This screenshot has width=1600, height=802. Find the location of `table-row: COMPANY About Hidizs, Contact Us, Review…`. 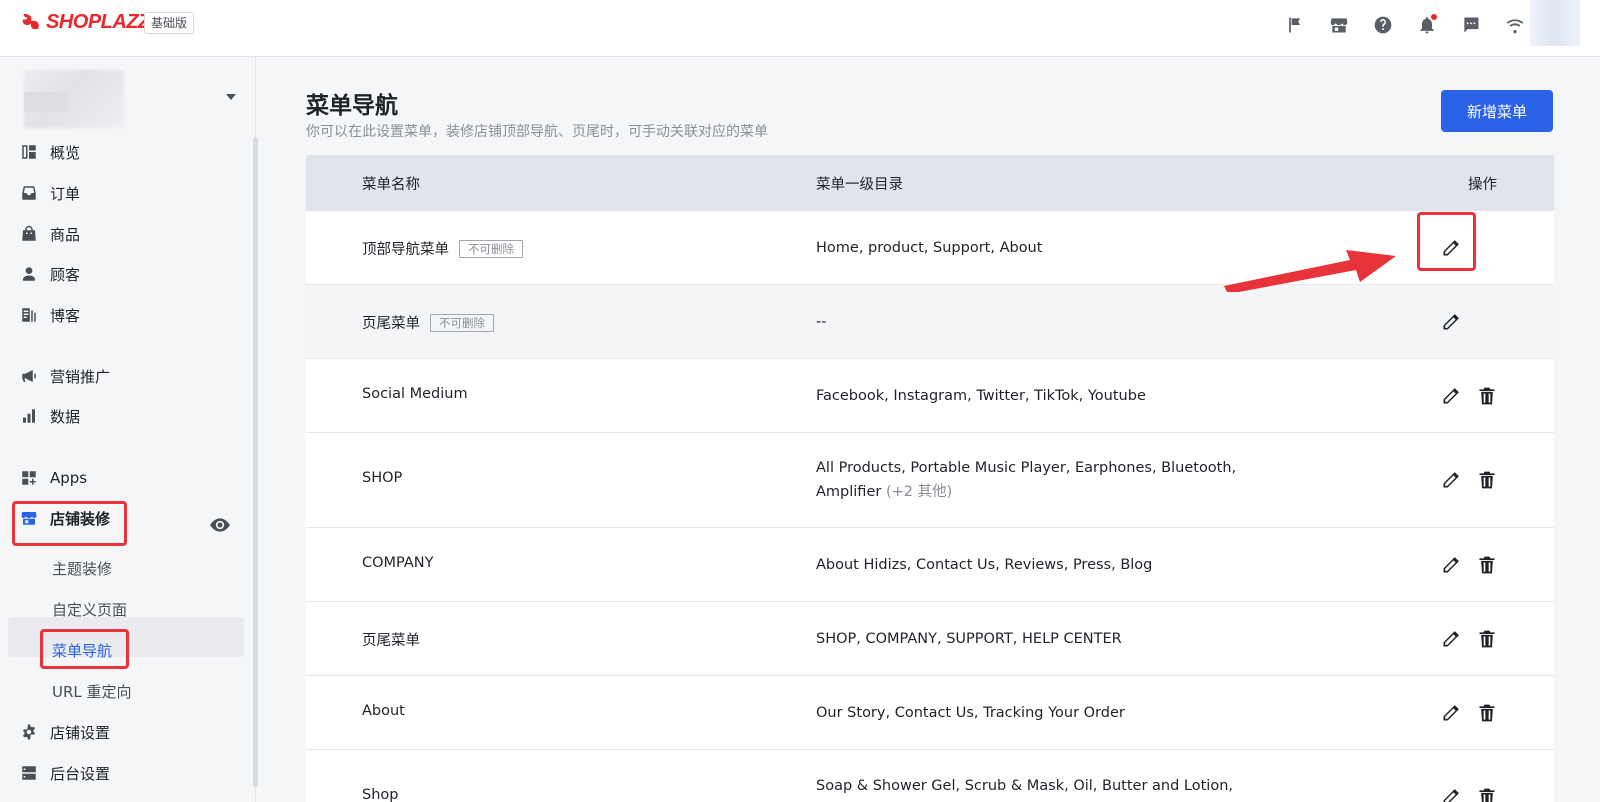

table-row: COMPANY About Hidizs, Contact Us, Review… is located at coordinates (930, 565).